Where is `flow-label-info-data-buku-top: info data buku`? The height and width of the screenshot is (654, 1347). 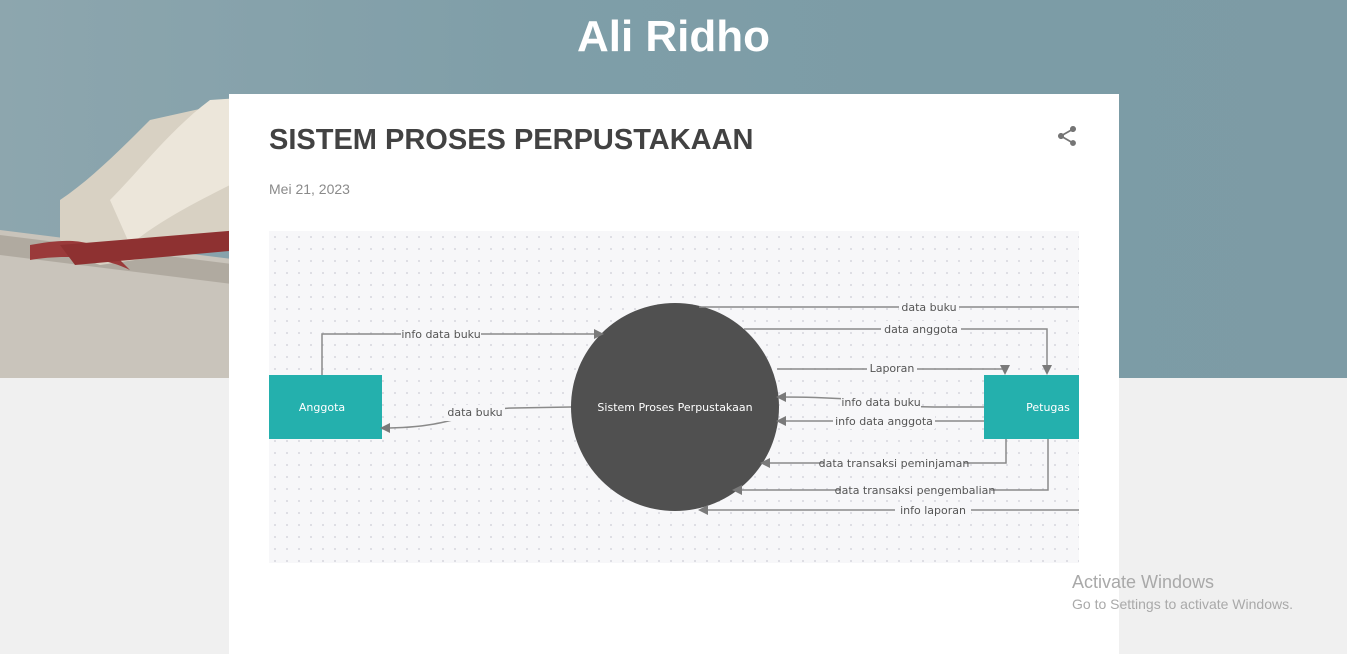 flow-label-info-data-buku-top: info data buku is located at coordinates (440, 334).